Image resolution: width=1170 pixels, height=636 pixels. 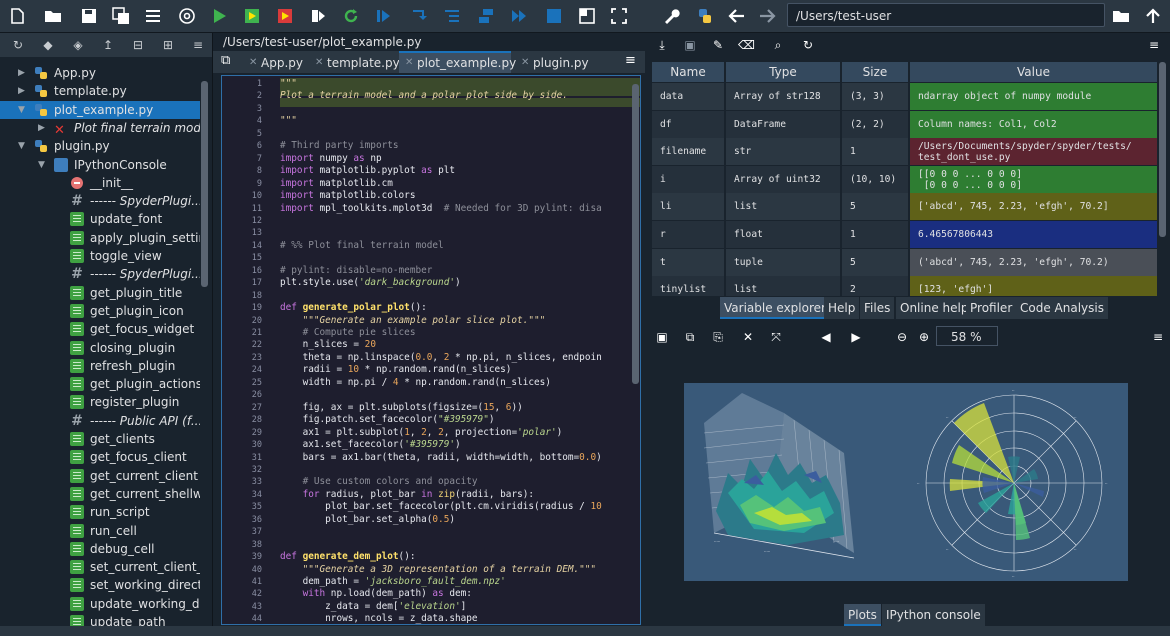 I want to click on continue-icon, so click(x=519, y=16).